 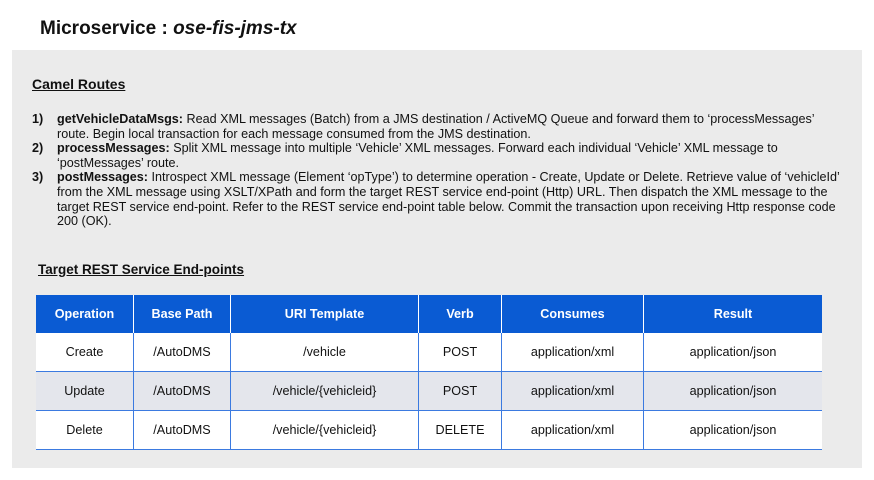 I want to click on route-name: postMessages:, so click(x=102, y=177).